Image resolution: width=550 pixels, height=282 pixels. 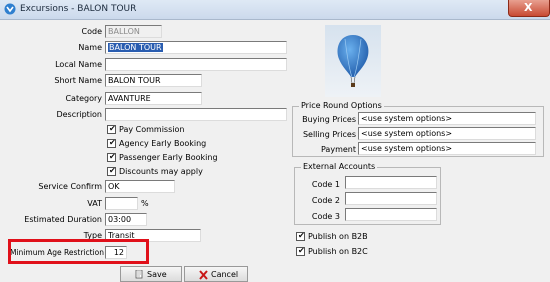 What do you see at coordinates (163, 143) in the screenshot?
I see `agency-early-booking-label: Agency Early Booking` at bounding box center [163, 143].